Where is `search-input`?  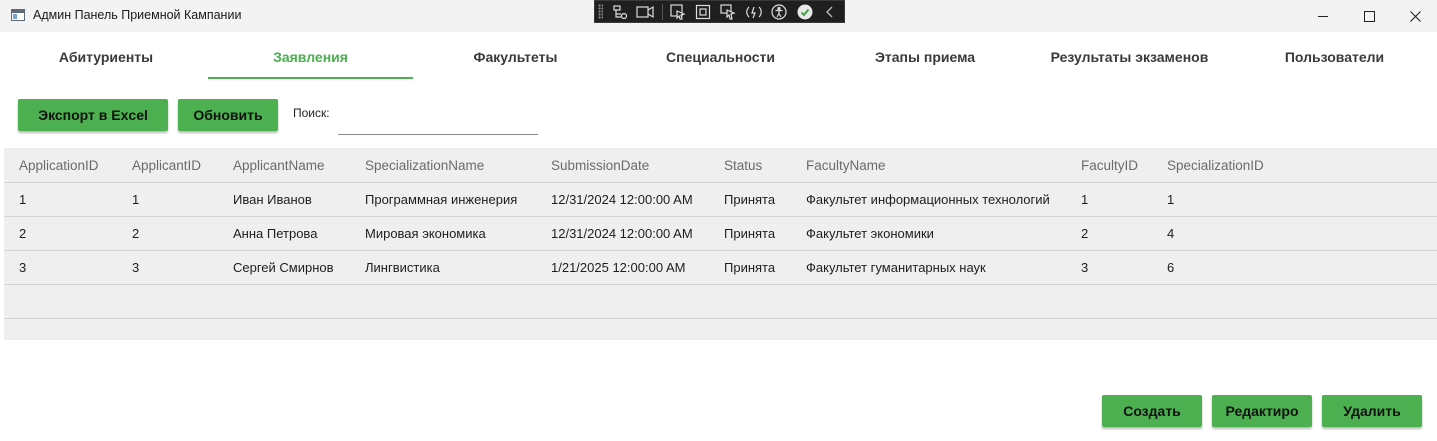
search-input is located at coordinates (438, 123).